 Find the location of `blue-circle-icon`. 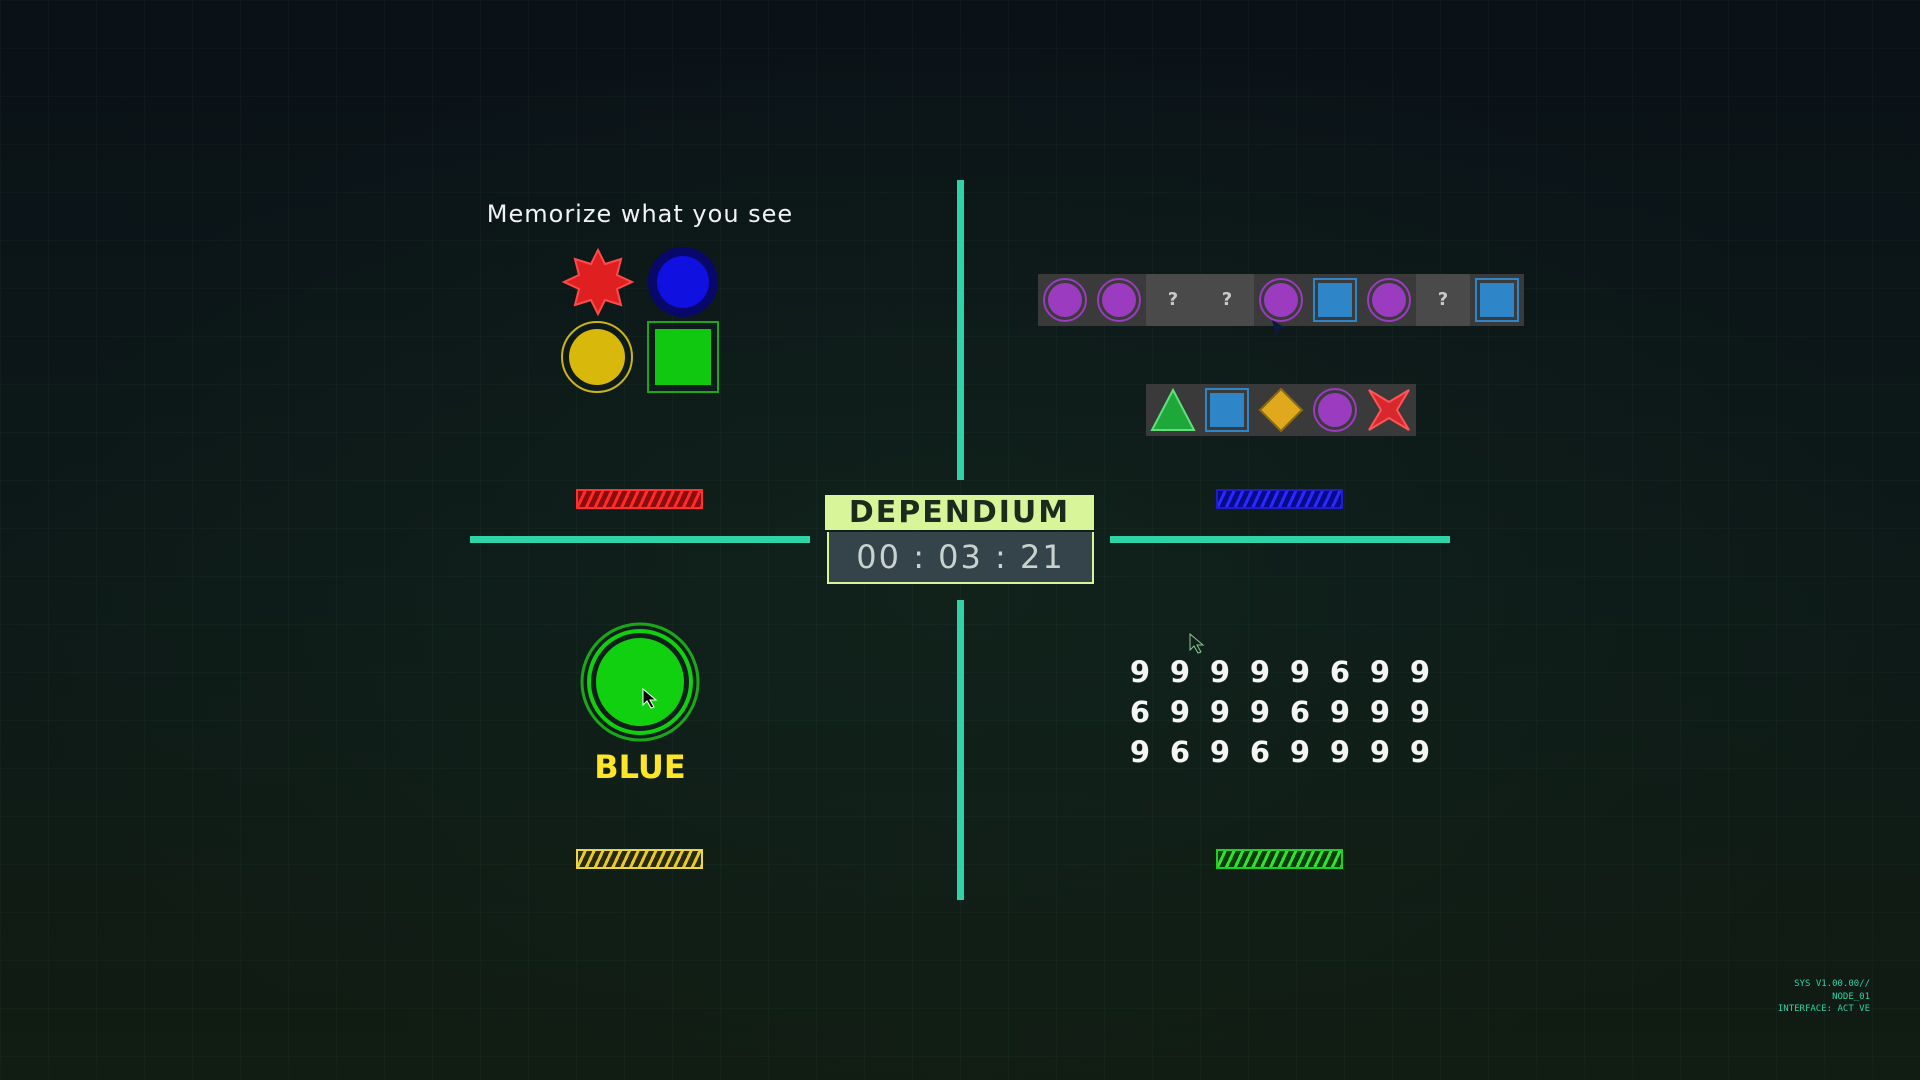

blue-circle-icon is located at coordinates (683, 282).